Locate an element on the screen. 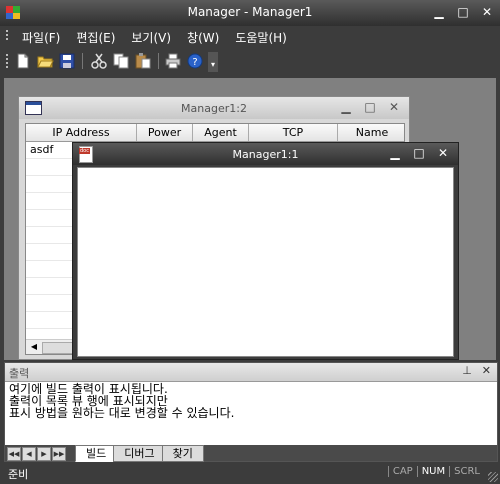  status-text: 준비 is located at coordinates (18, 474).